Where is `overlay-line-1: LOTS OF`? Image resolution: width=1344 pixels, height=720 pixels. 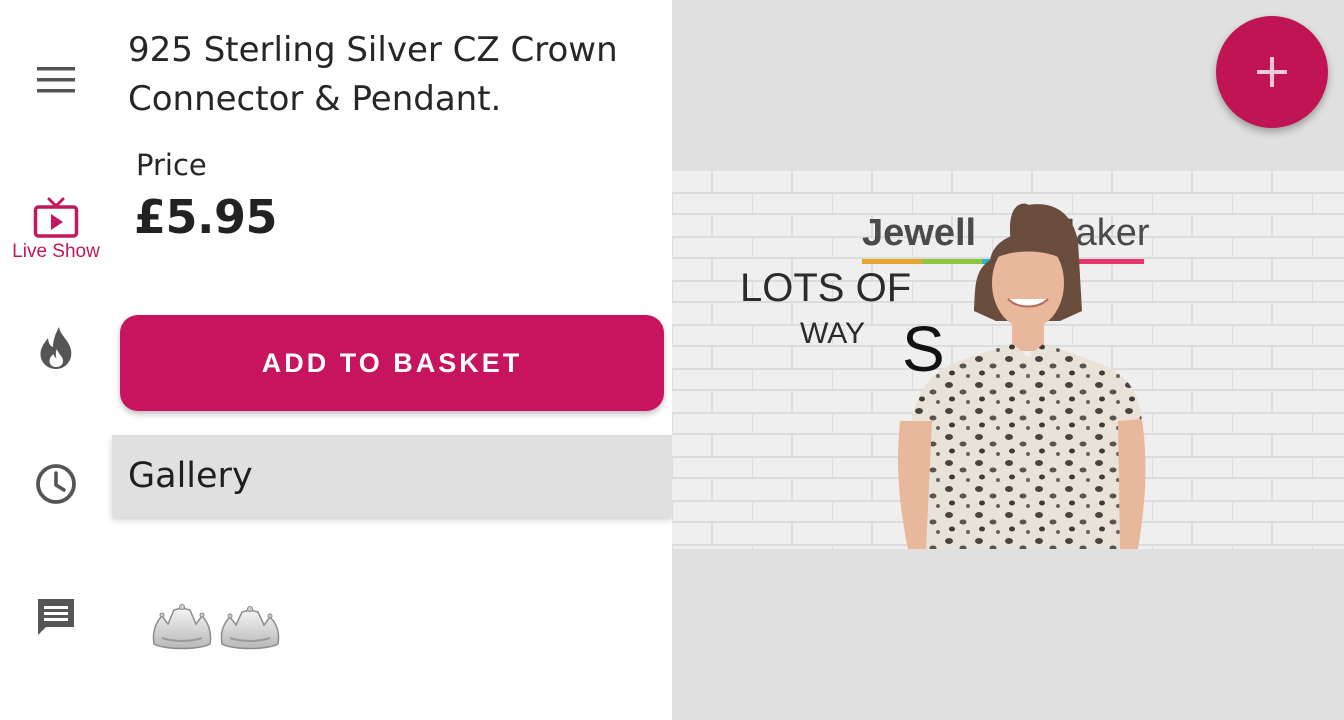
overlay-line-1: LOTS OF is located at coordinates (825, 288).